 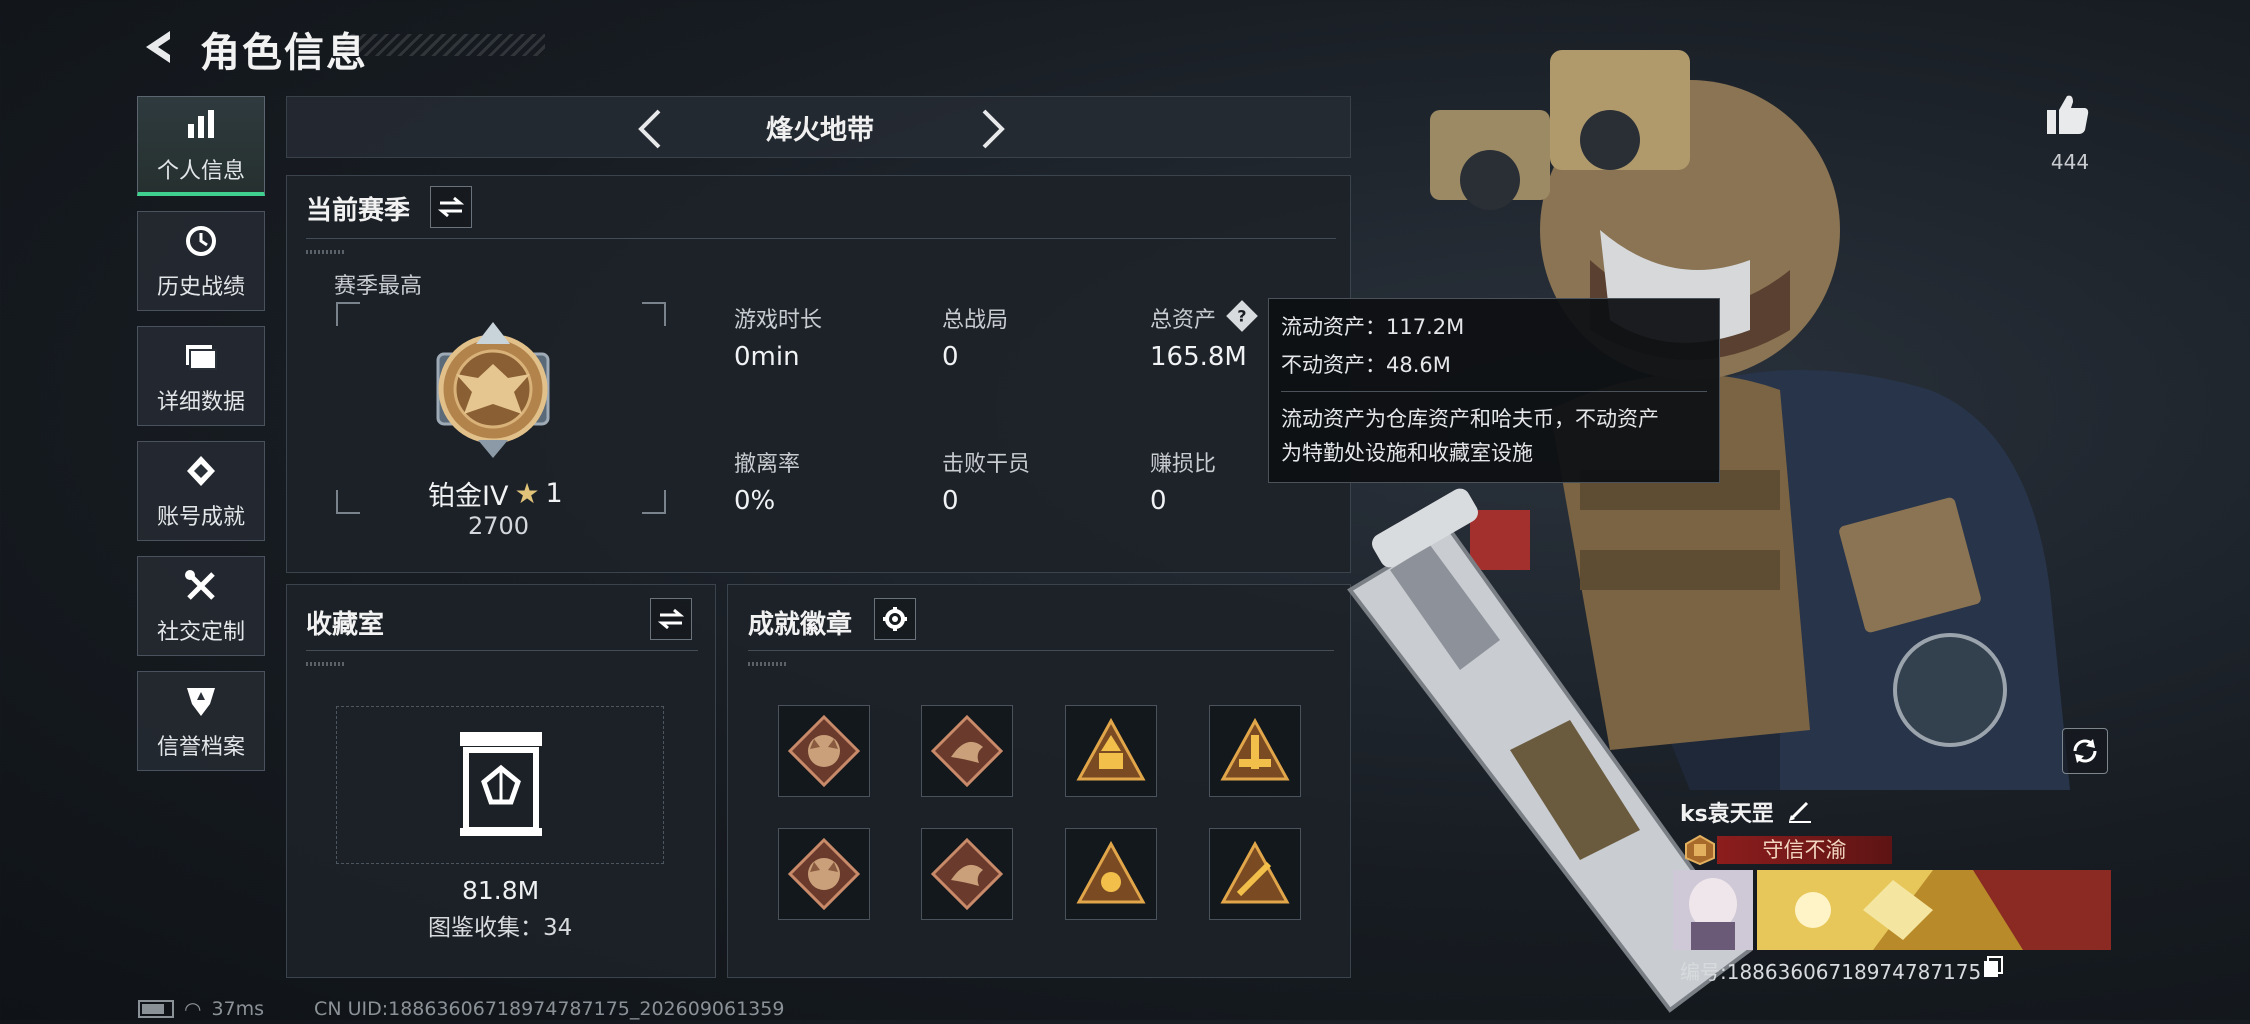 I want to click on rank-name-row: 铂金IV ★ 1, so click(x=495, y=493).